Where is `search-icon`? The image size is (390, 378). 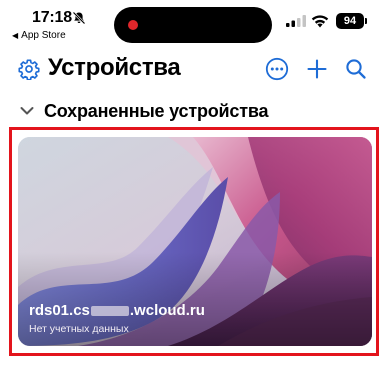 search-icon is located at coordinates (356, 69).